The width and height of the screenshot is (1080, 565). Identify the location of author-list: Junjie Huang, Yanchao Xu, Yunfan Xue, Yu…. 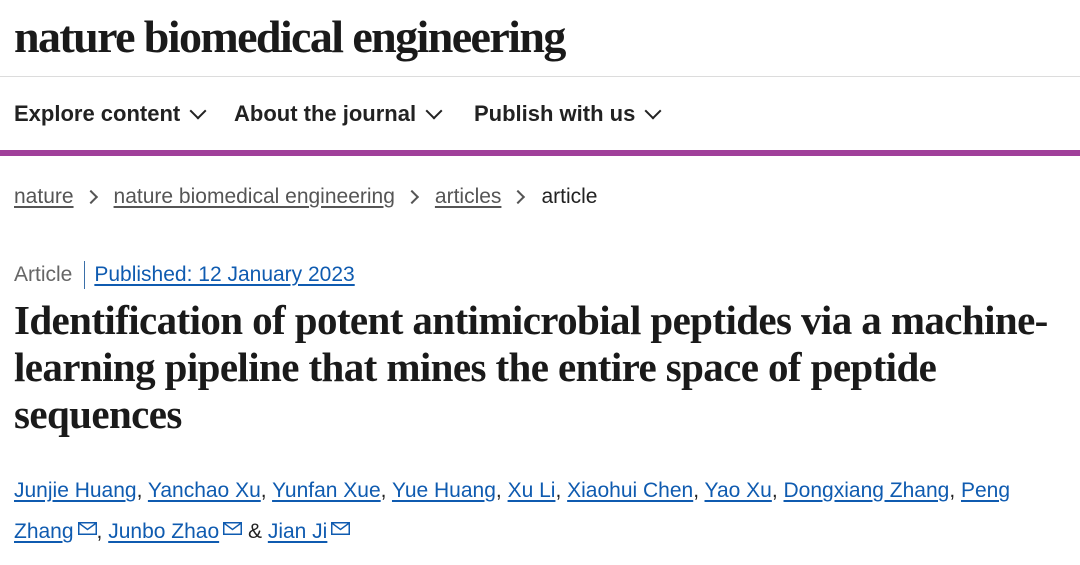
(512, 511).